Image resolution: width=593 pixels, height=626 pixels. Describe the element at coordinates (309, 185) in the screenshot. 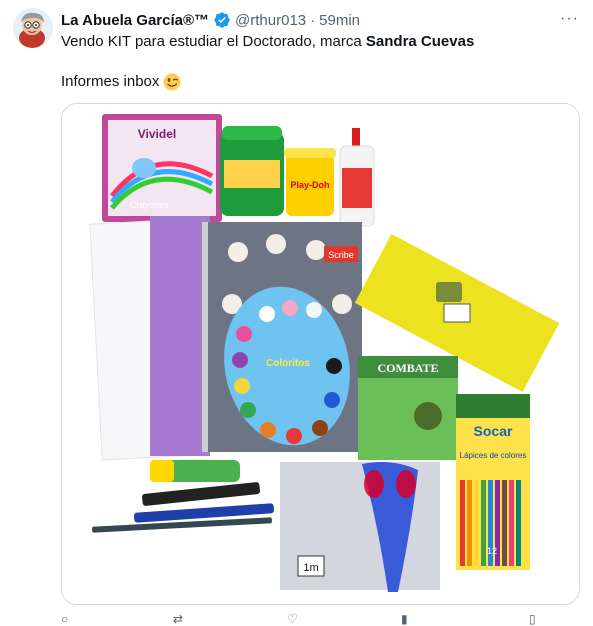

I see `playdoh-label: Play-Doh` at that location.